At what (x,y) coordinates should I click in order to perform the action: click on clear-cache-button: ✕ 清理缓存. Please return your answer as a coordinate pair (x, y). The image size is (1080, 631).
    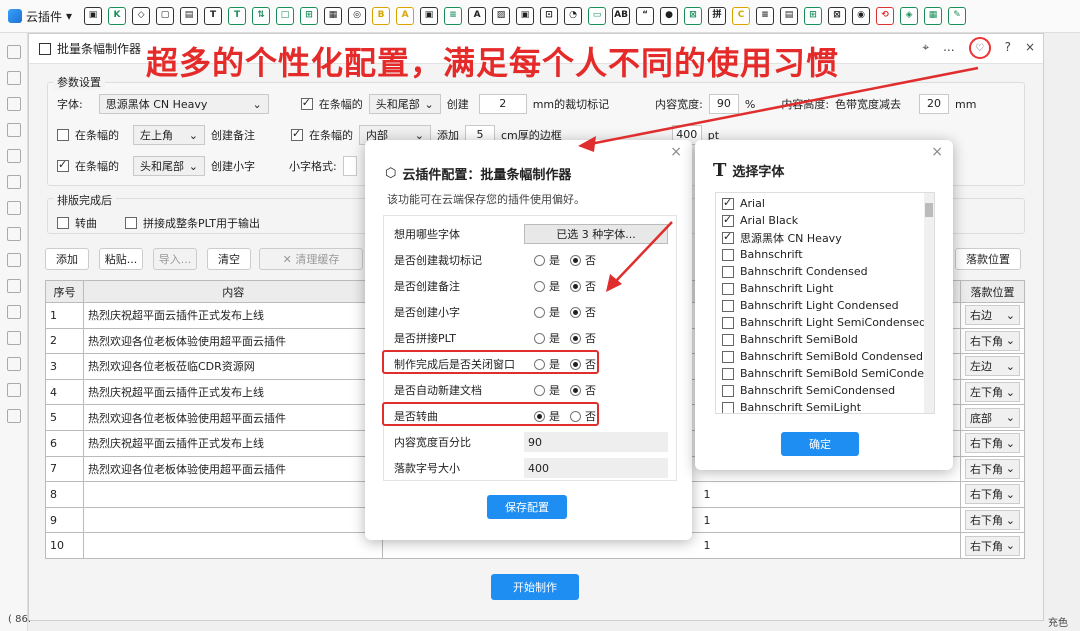
    Looking at the image, I should click on (311, 259).